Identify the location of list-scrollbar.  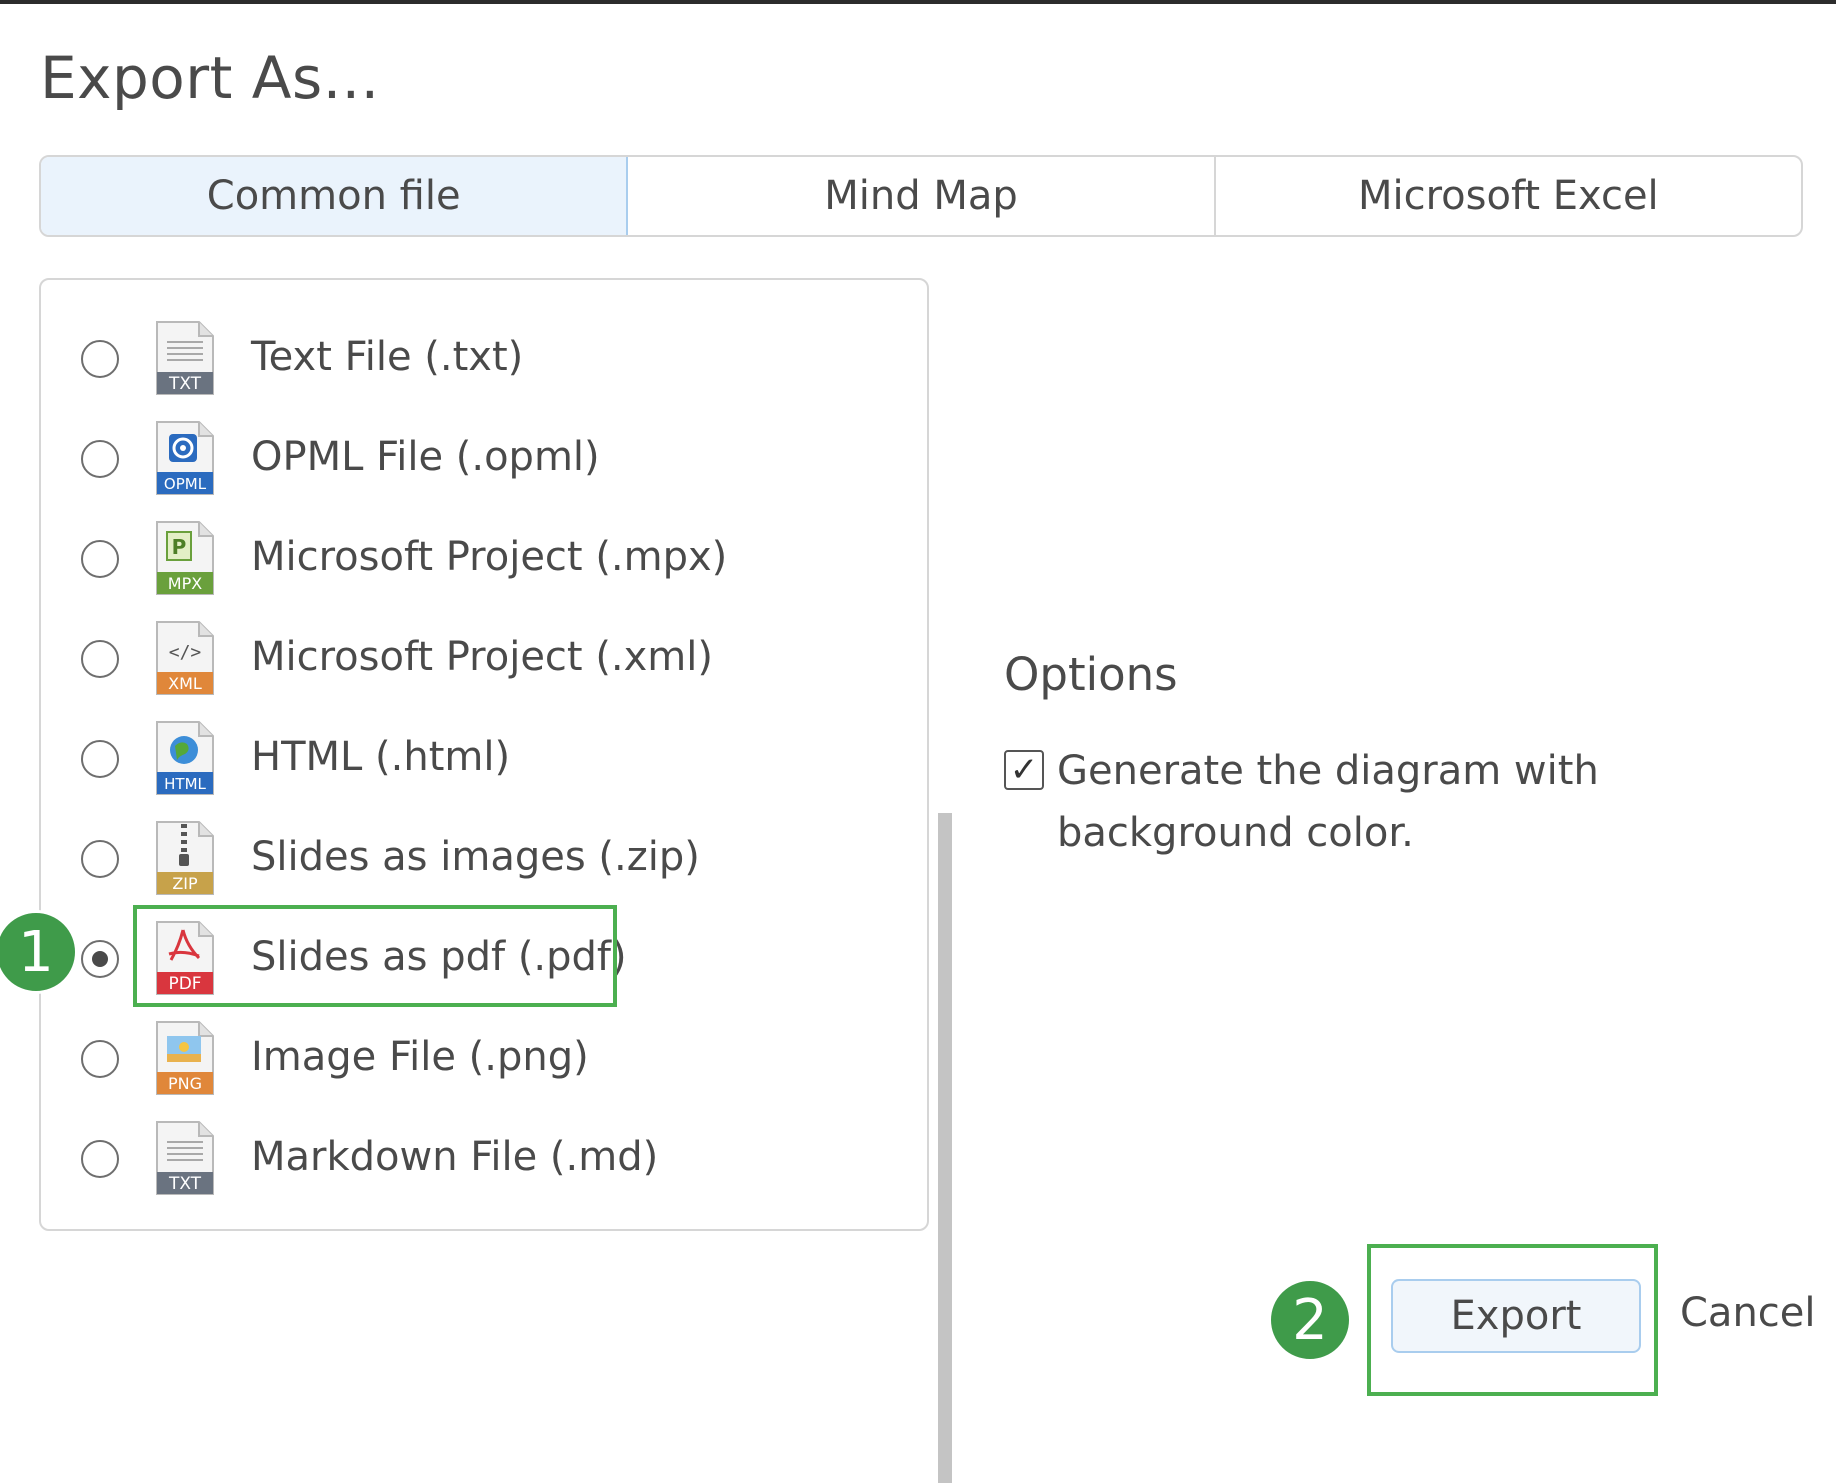
(945, 1148).